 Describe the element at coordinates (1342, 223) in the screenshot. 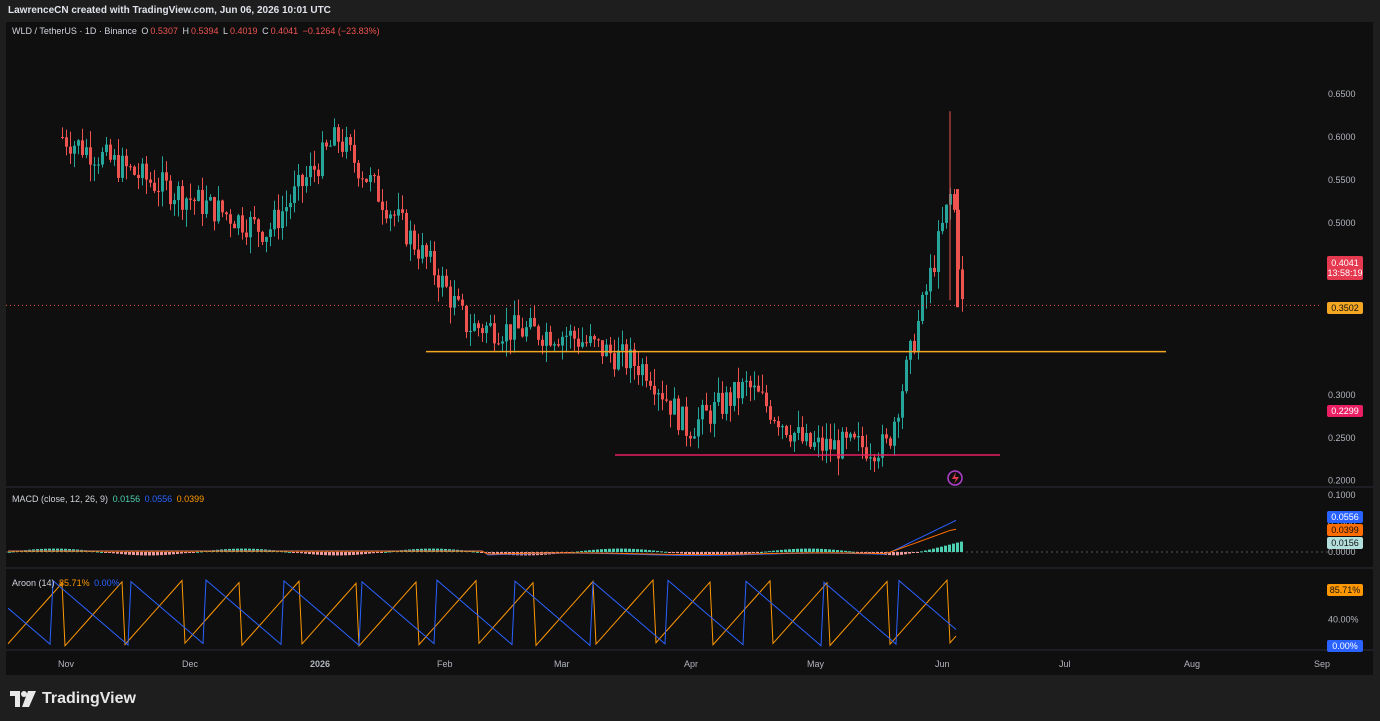

I see `price-axis-tick: 0.5000` at that location.